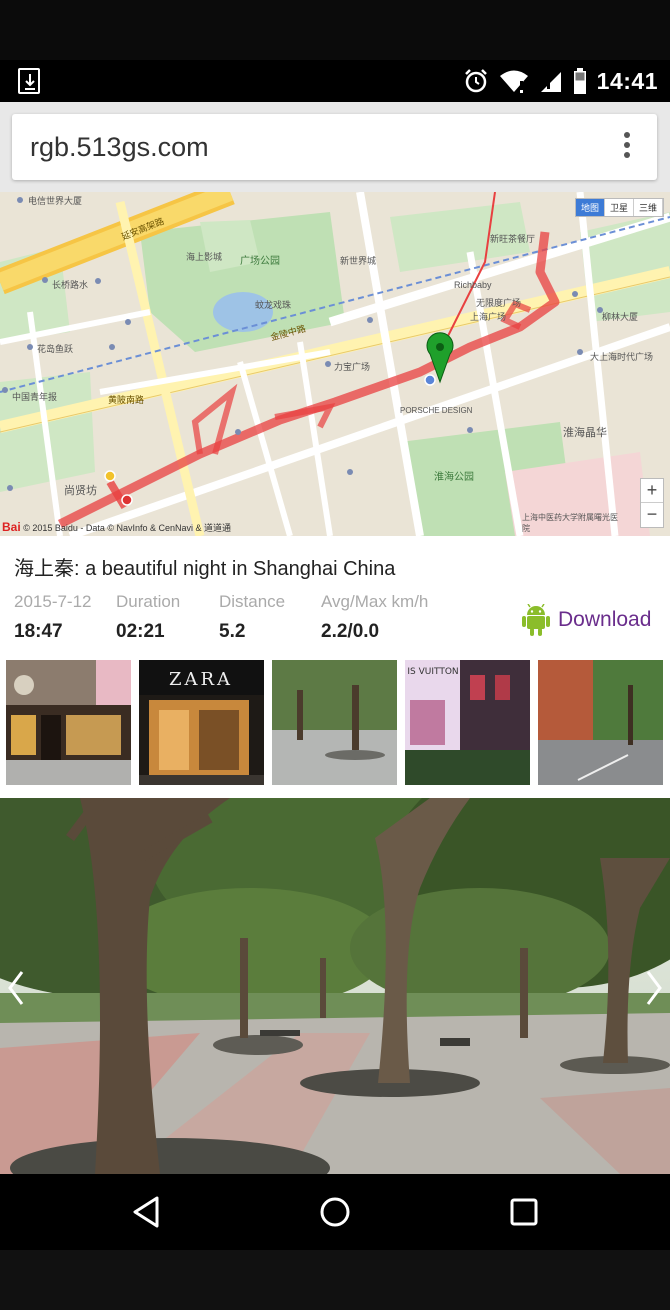 The height and width of the screenshot is (1310, 670). What do you see at coordinates (605, 619) in the screenshot?
I see `download-label: Download` at bounding box center [605, 619].